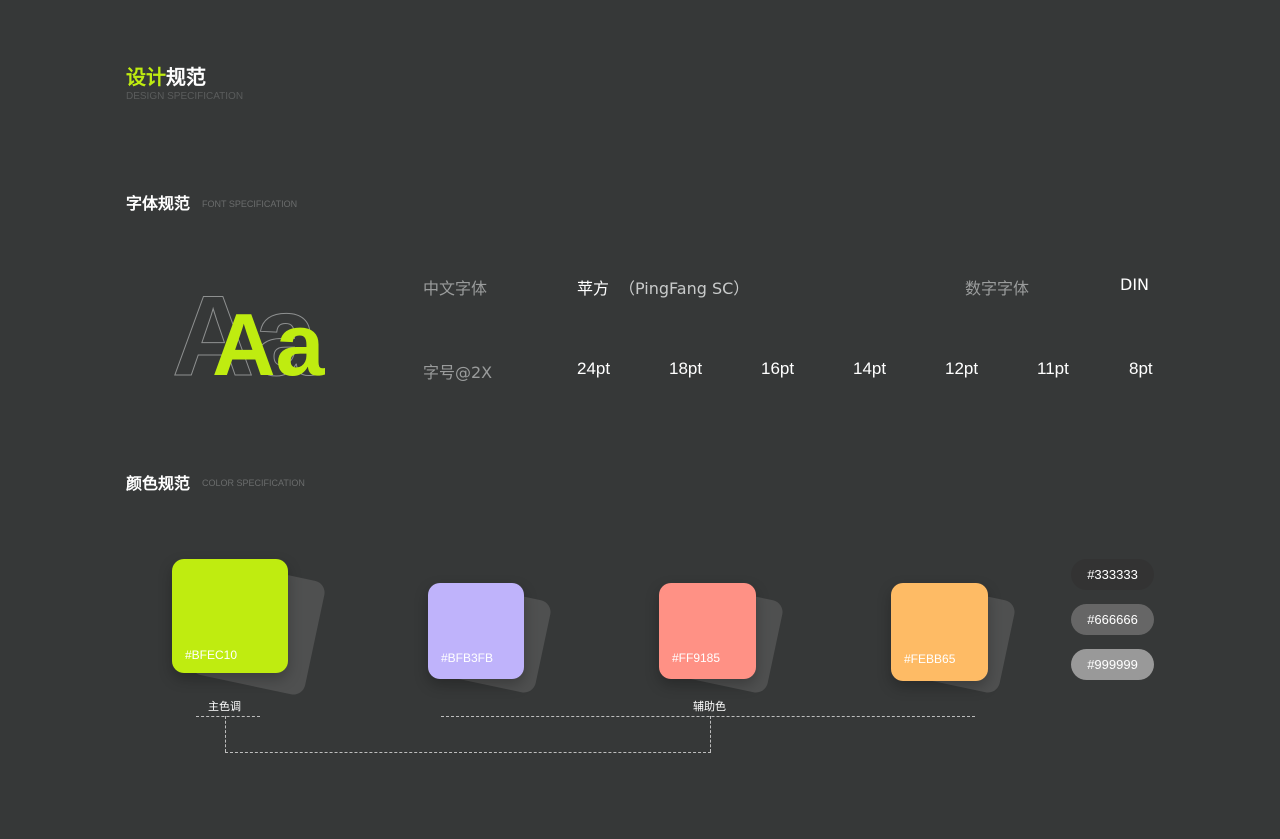 The width and height of the screenshot is (1280, 839). I want to click on number-font-name: DIN, so click(1135, 284).